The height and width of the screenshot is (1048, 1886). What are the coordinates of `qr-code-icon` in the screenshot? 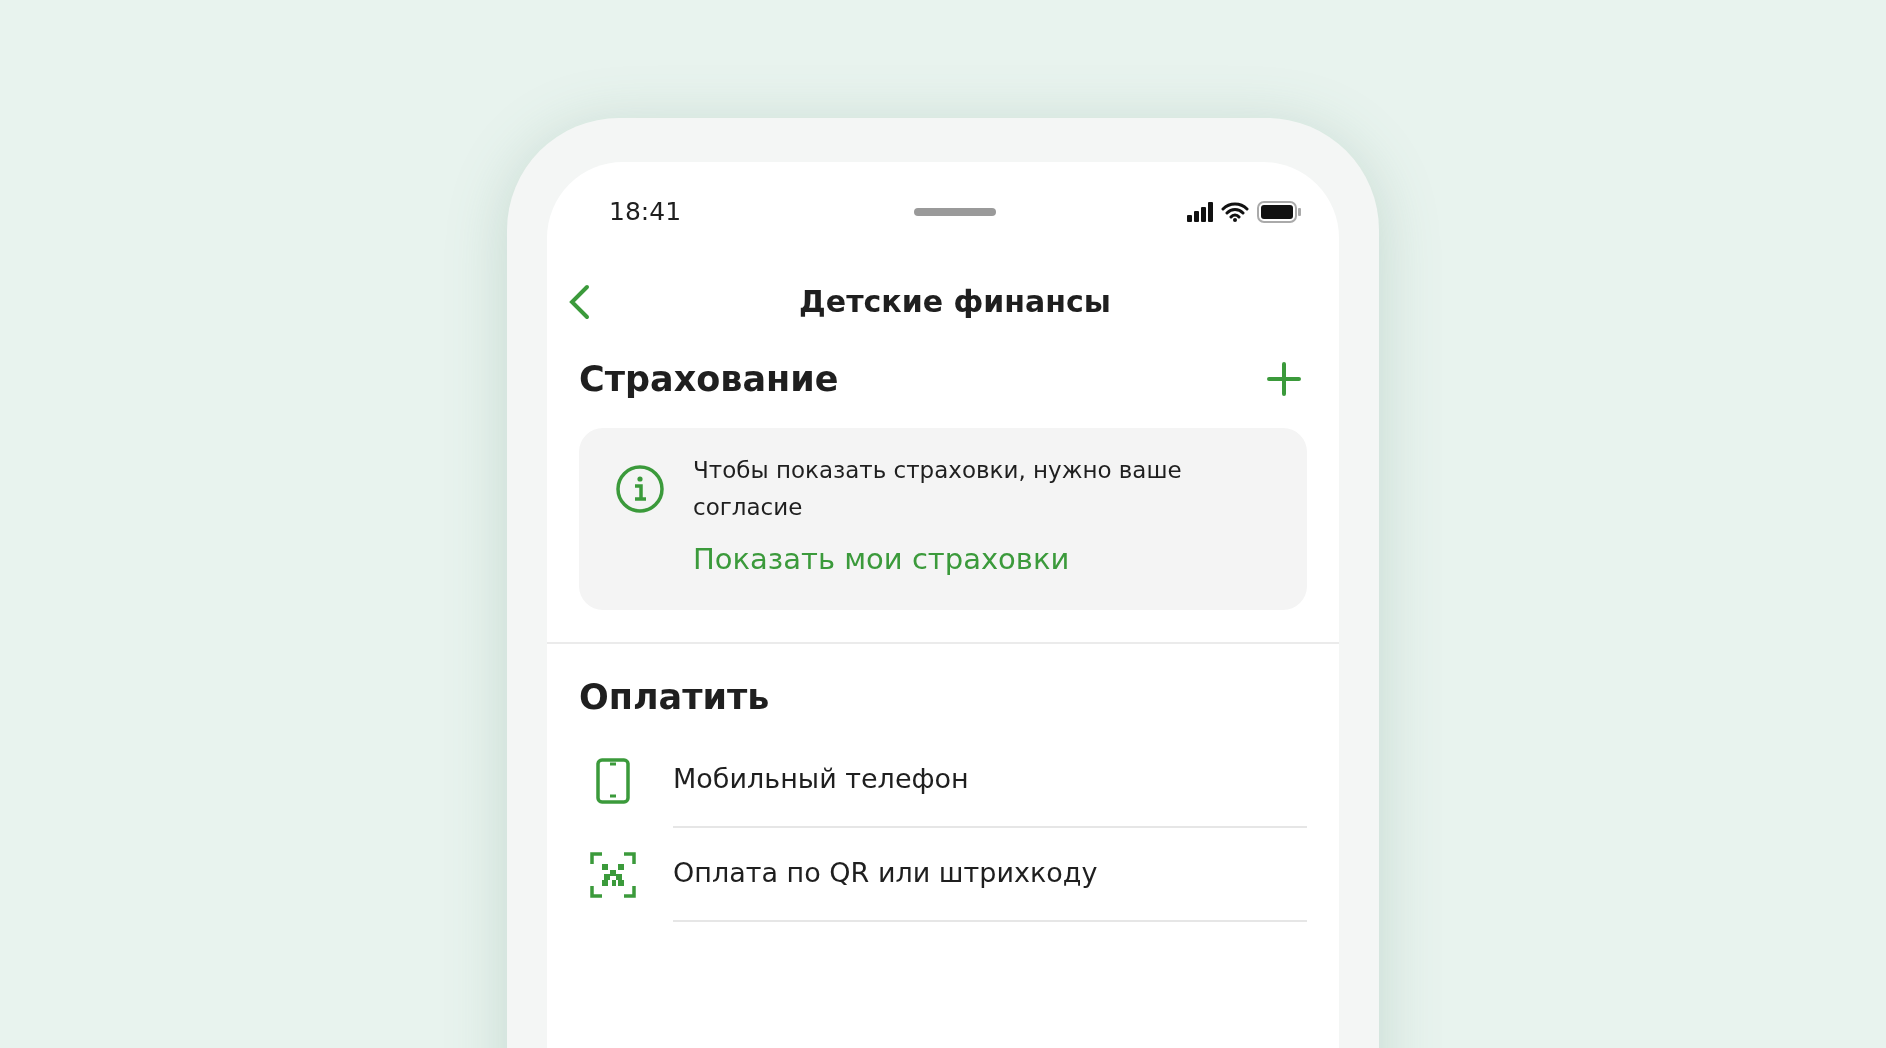 It's located at (613, 874).